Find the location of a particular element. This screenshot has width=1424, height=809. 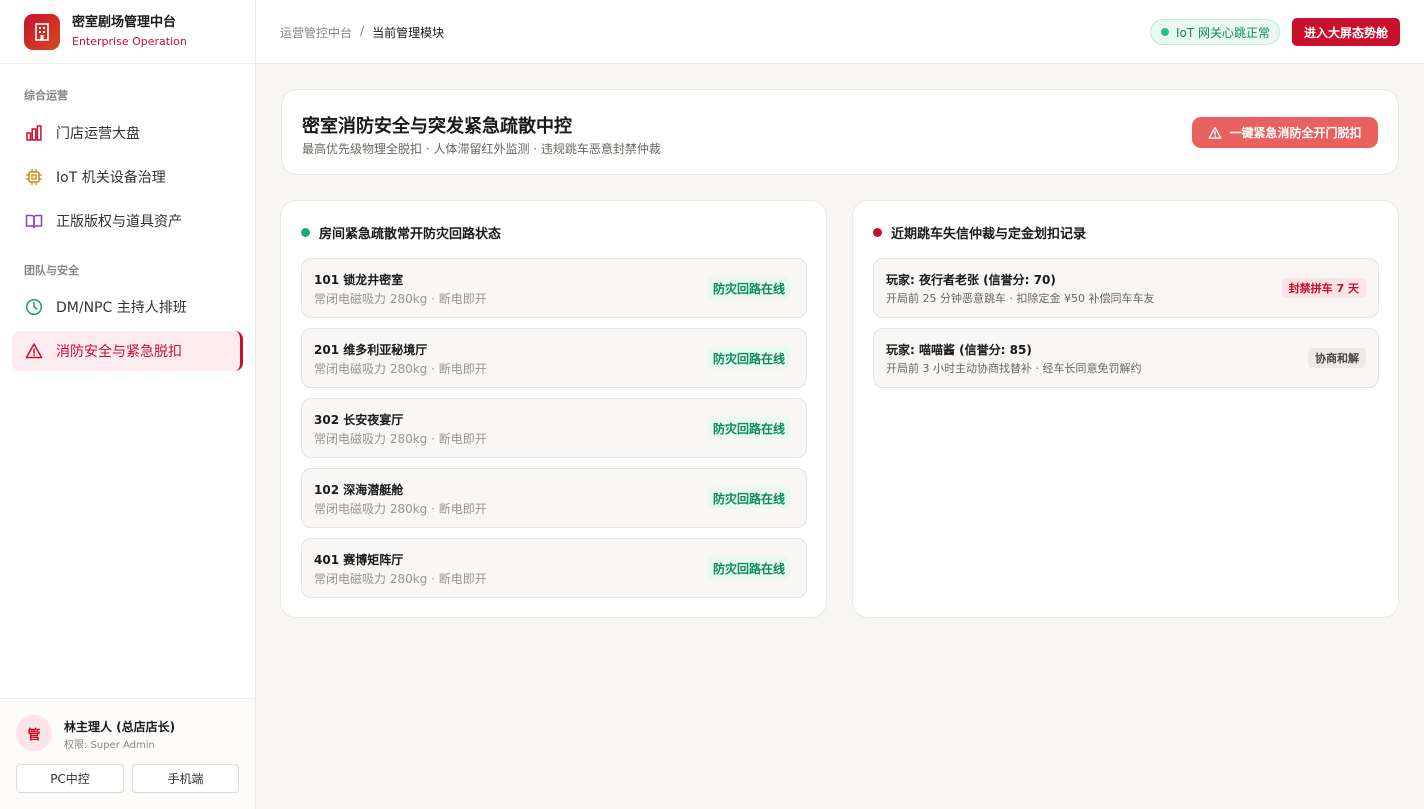

sidebar-item-label: 正版版权与道具资产 is located at coordinates (119, 222).